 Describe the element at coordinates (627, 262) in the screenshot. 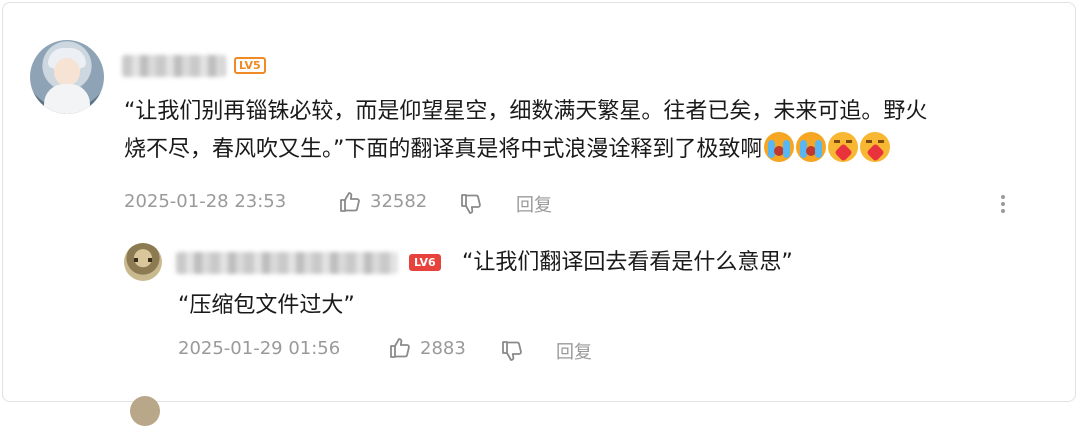

I see `reply-text-line-1: “让我们翻译回去看看是什么意思”` at that location.